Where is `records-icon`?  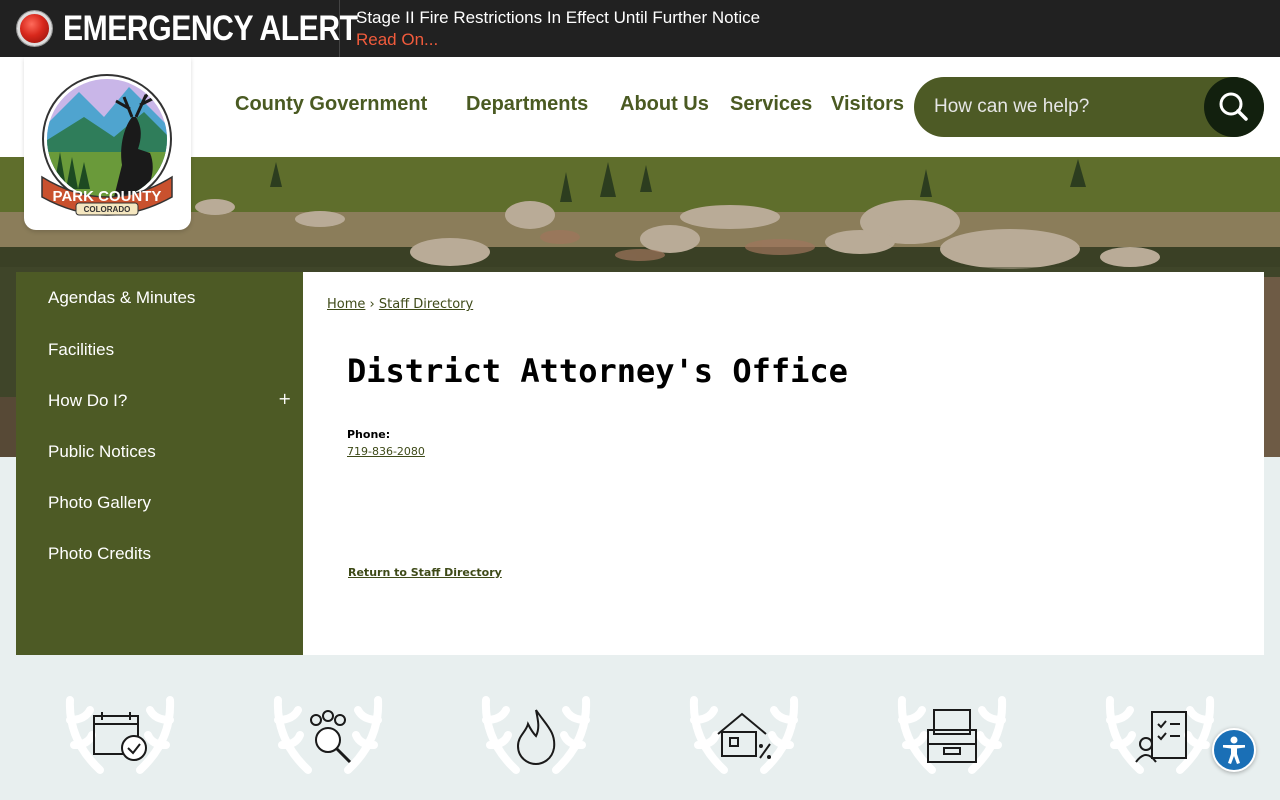
records-icon is located at coordinates (952, 735).